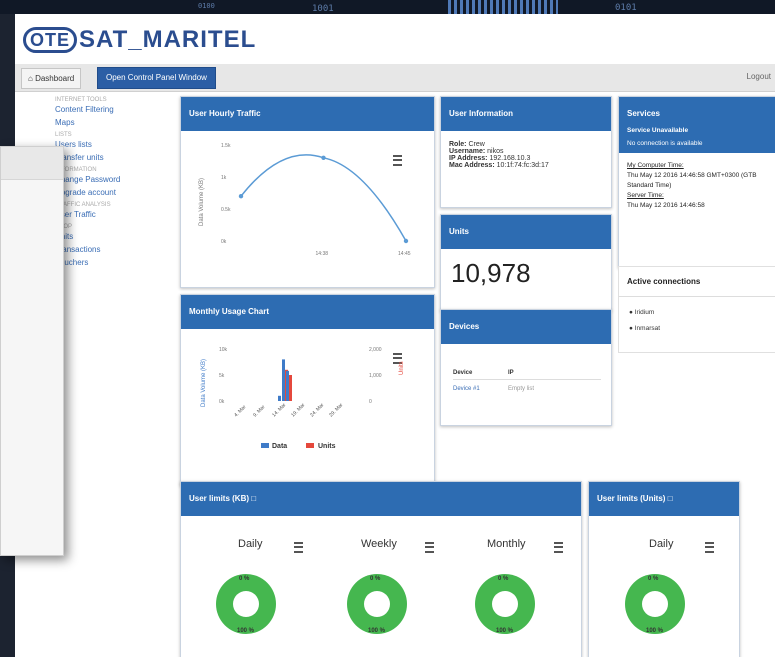 This screenshot has height=657, width=775. What do you see at coordinates (526, 151) in the screenshot?
I see `info-row-username: Username: nikos` at bounding box center [526, 151].